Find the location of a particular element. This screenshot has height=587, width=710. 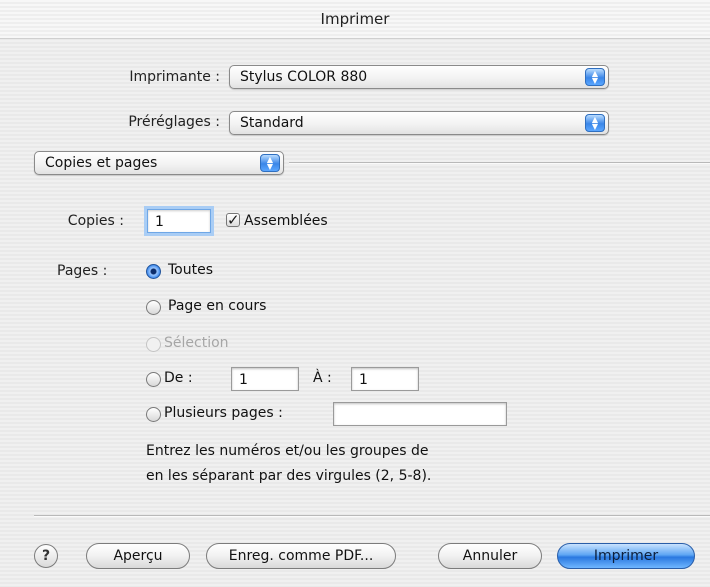

copies-value: 1 is located at coordinates (159, 222).